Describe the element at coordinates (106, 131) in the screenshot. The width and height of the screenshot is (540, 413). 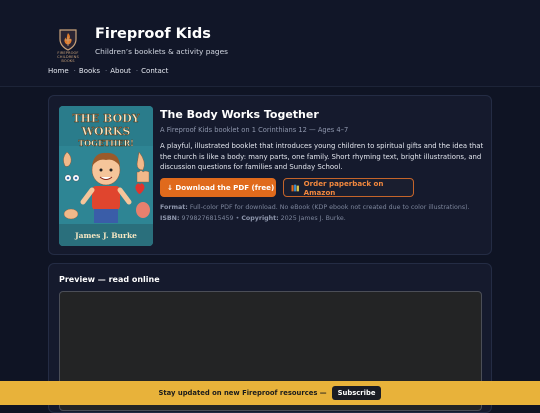
I see `cover-title-line2: WORKS` at that location.